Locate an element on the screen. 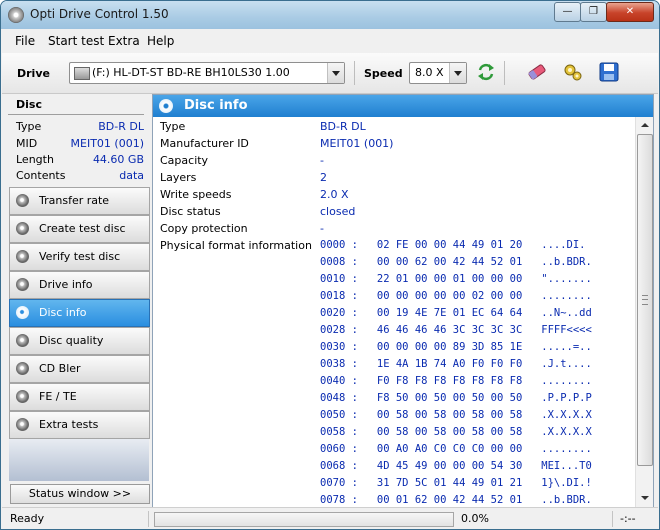 This screenshot has height=530, width=660. menu-start-test: Start test is located at coordinates (76, 41).